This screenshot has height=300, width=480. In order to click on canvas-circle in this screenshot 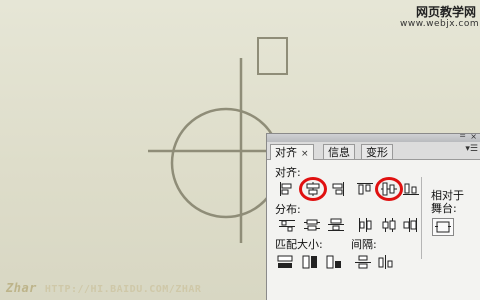, I will do `click(226, 163)`.